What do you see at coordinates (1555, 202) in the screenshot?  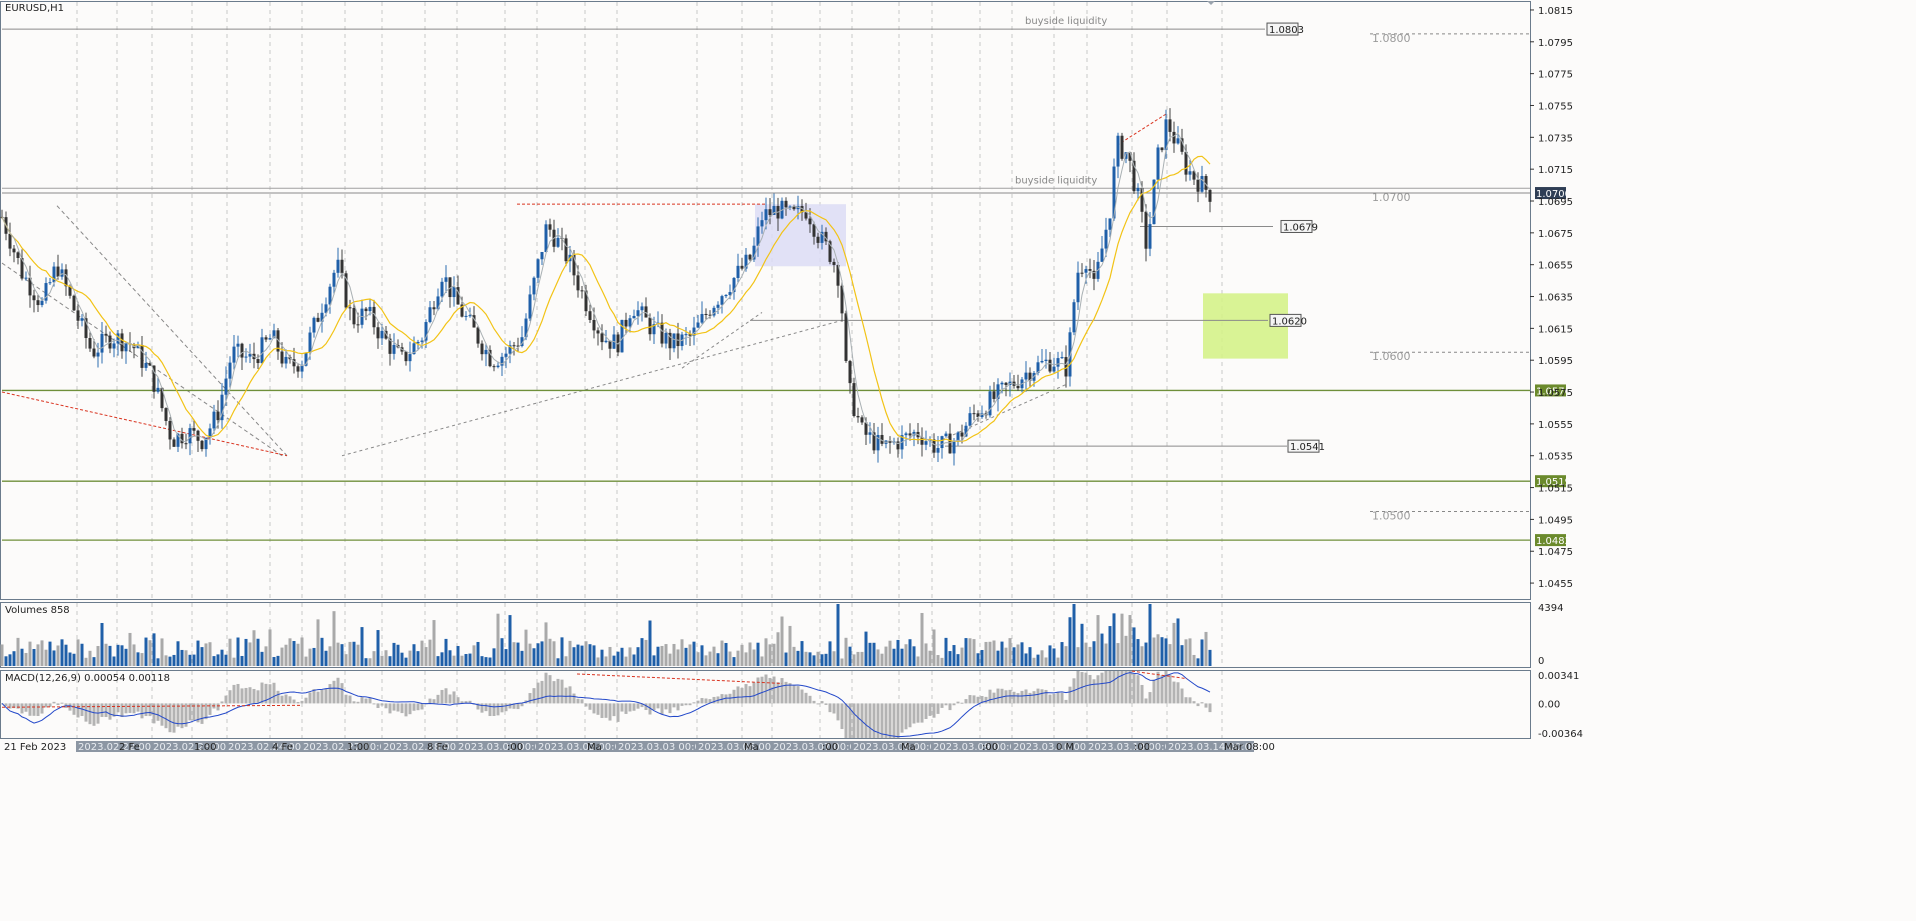 I see `y-tick-label: 1.0695` at bounding box center [1555, 202].